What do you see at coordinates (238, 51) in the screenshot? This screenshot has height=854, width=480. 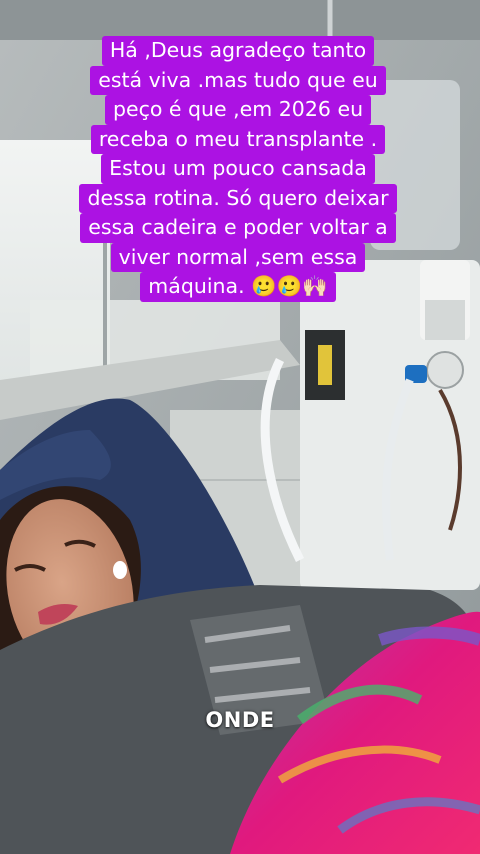 I see `caption-line: Há ,Deus agradeço tanto` at bounding box center [238, 51].